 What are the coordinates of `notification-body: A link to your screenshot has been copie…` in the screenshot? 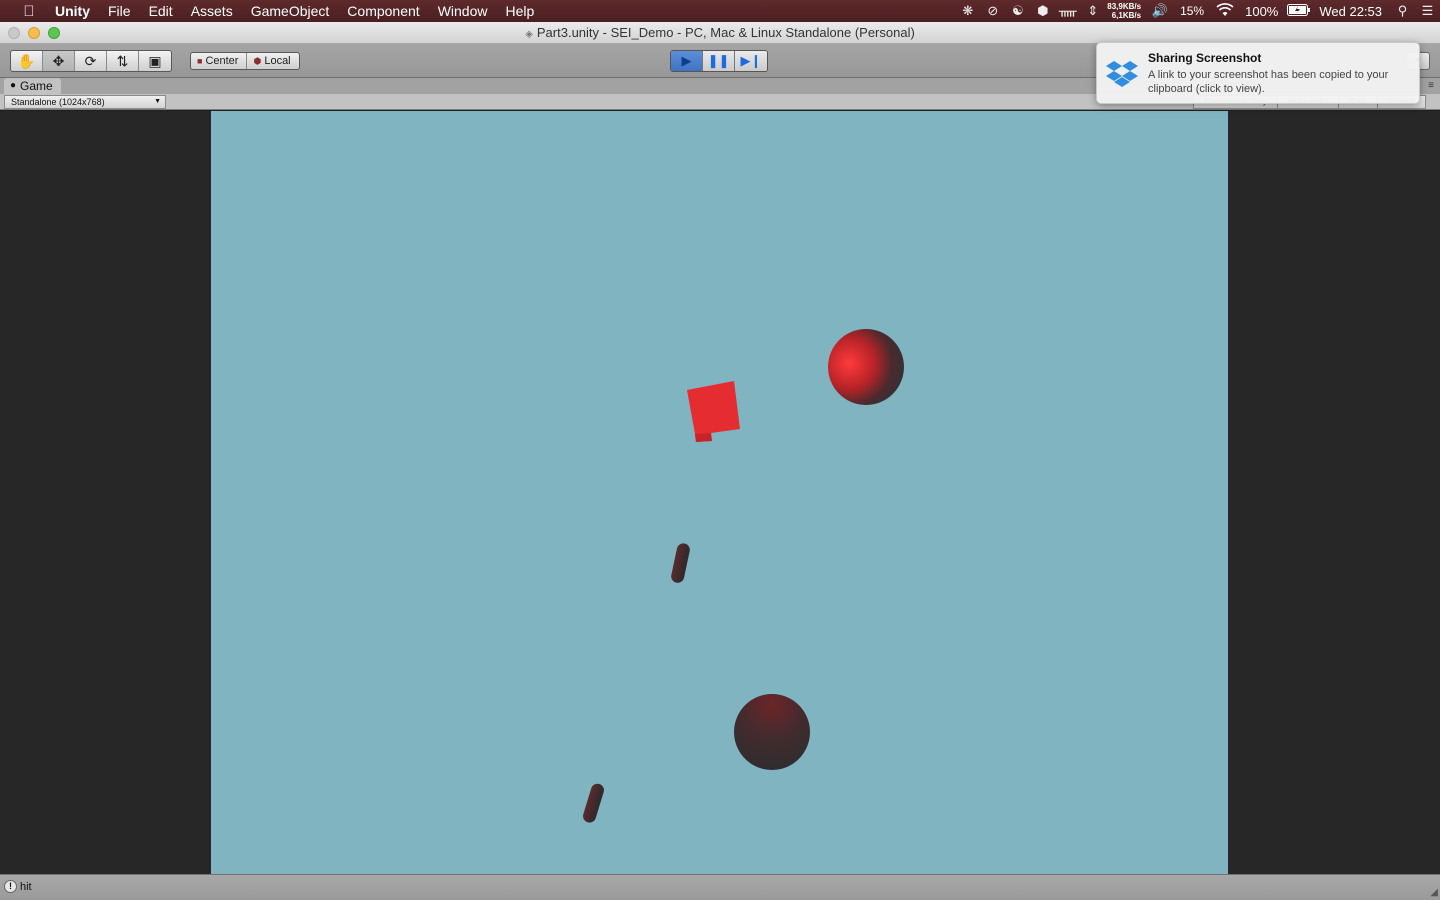 It's located at (1268, 82).